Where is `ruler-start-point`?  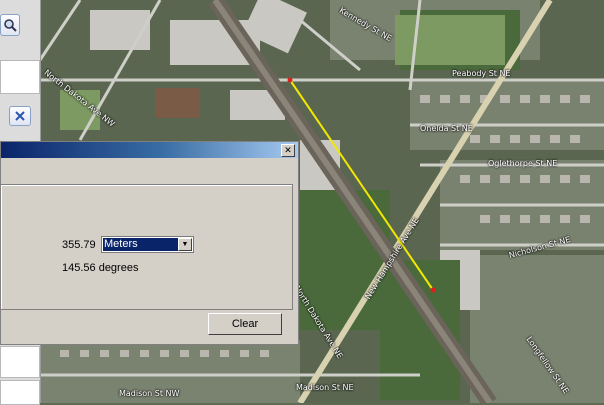
ruler-start-point is located at coordinates (290, 80).